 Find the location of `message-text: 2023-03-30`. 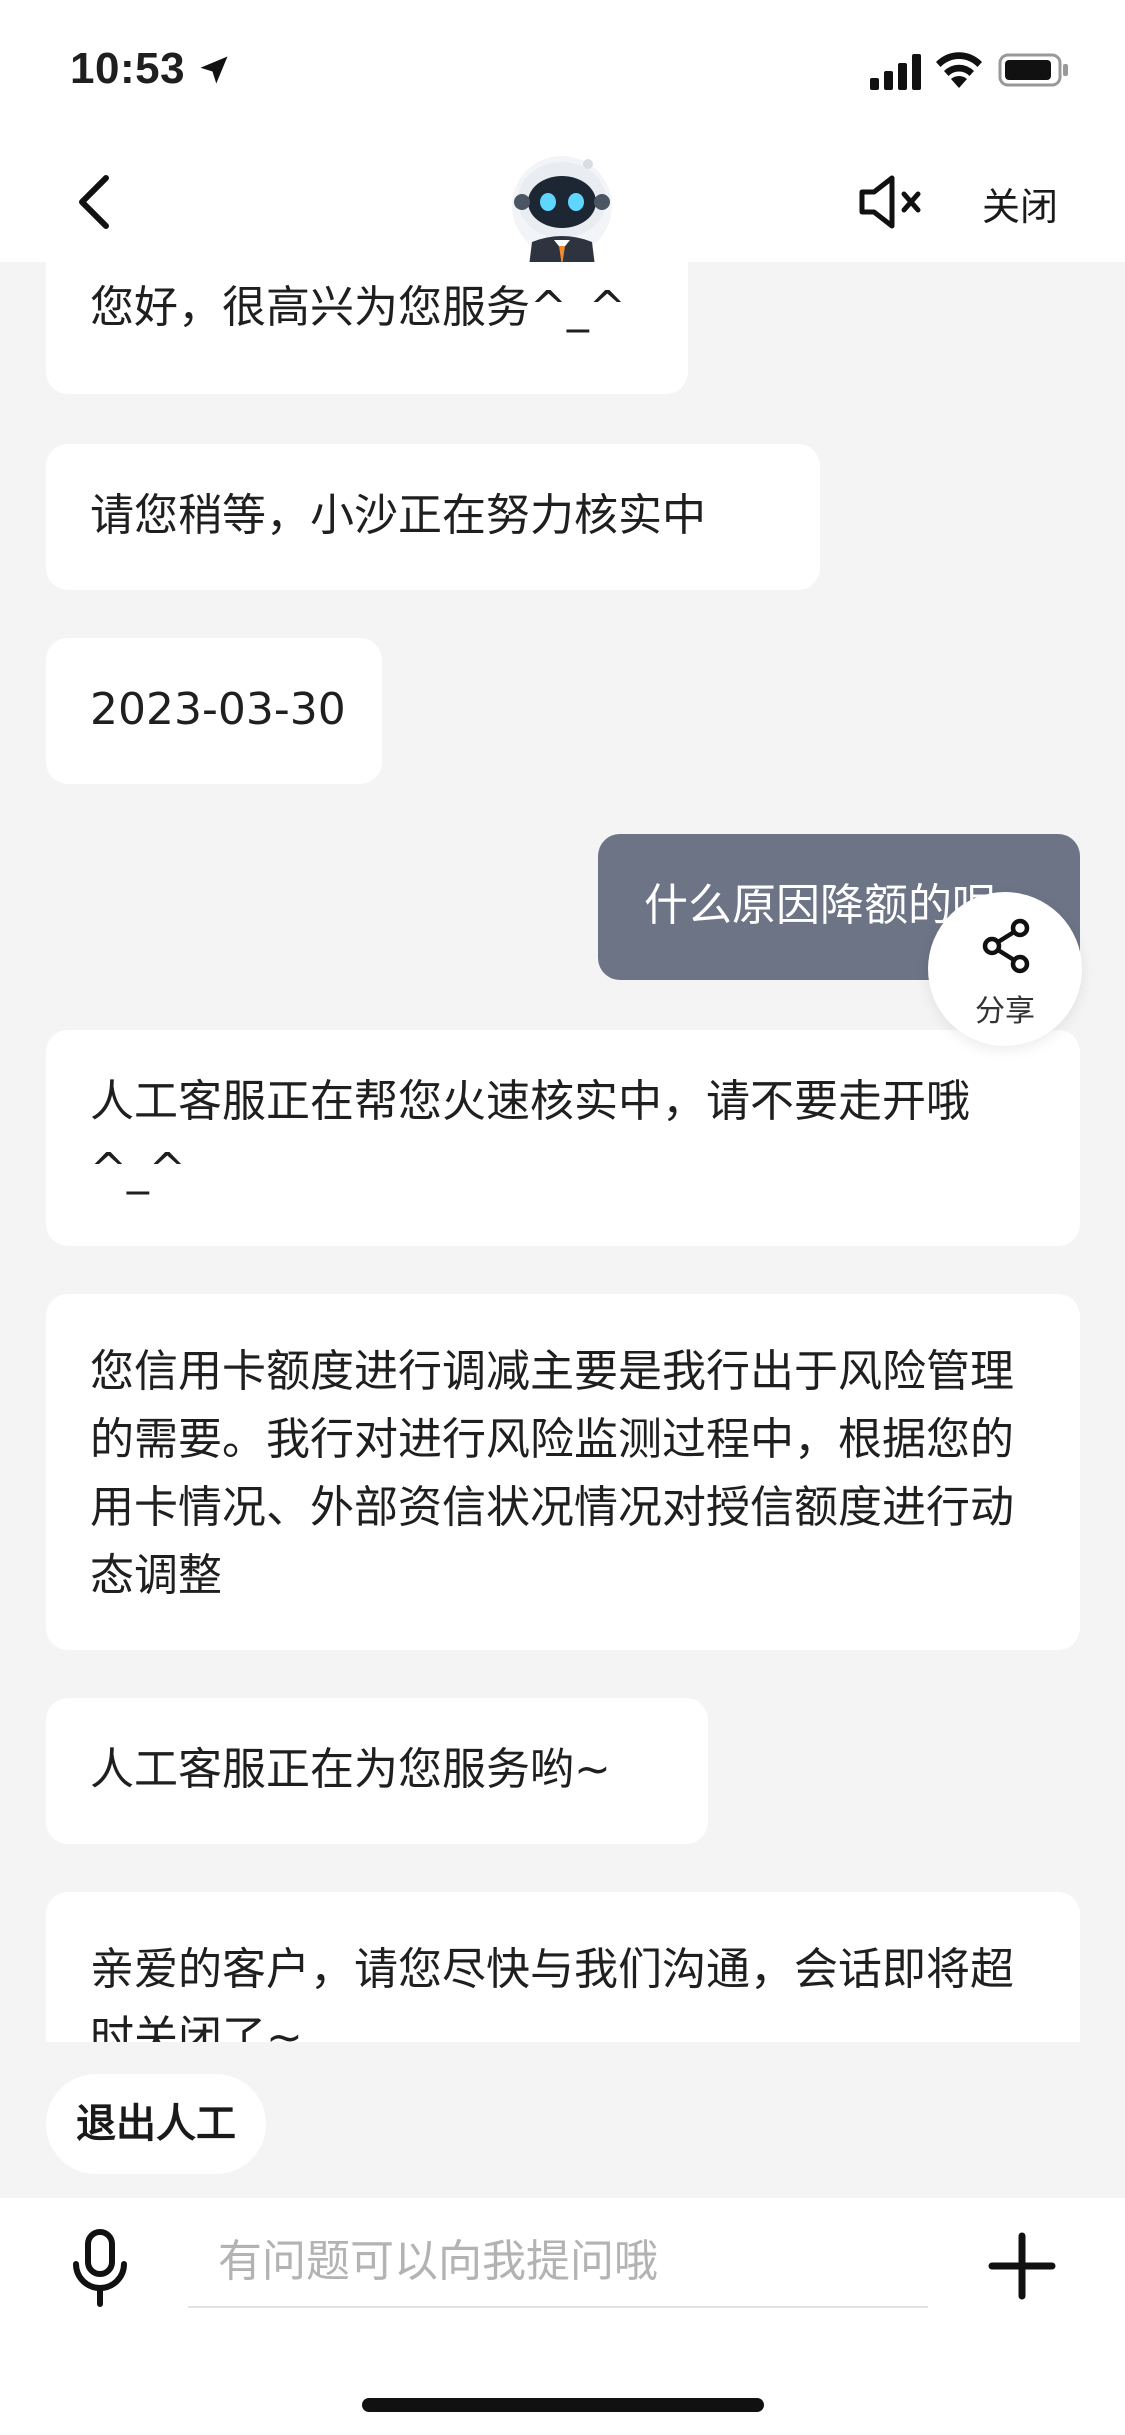

message-text: 2023-03-30 is located at coordinates (218, 709).